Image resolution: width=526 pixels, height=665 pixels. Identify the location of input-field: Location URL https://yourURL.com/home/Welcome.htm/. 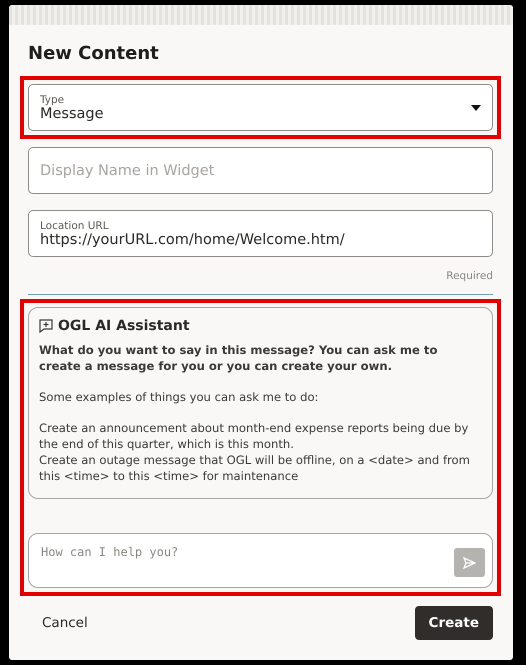
(260, 233).